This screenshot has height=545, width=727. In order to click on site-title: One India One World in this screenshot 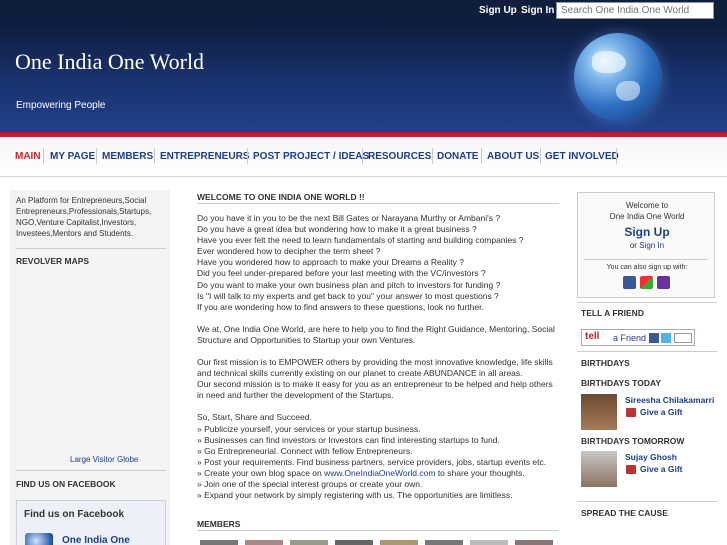, I will do `click(109, 62)`.